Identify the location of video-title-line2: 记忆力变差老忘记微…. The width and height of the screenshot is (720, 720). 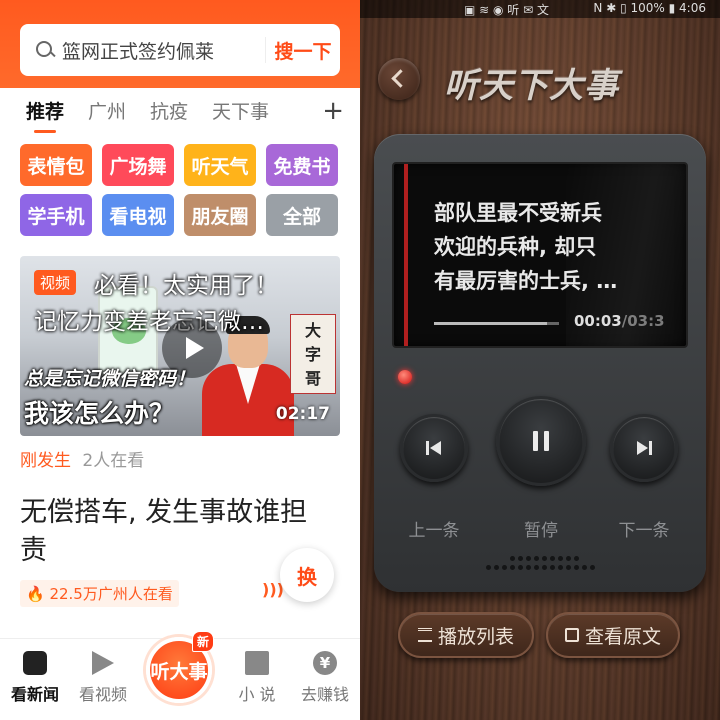
(149, 322).